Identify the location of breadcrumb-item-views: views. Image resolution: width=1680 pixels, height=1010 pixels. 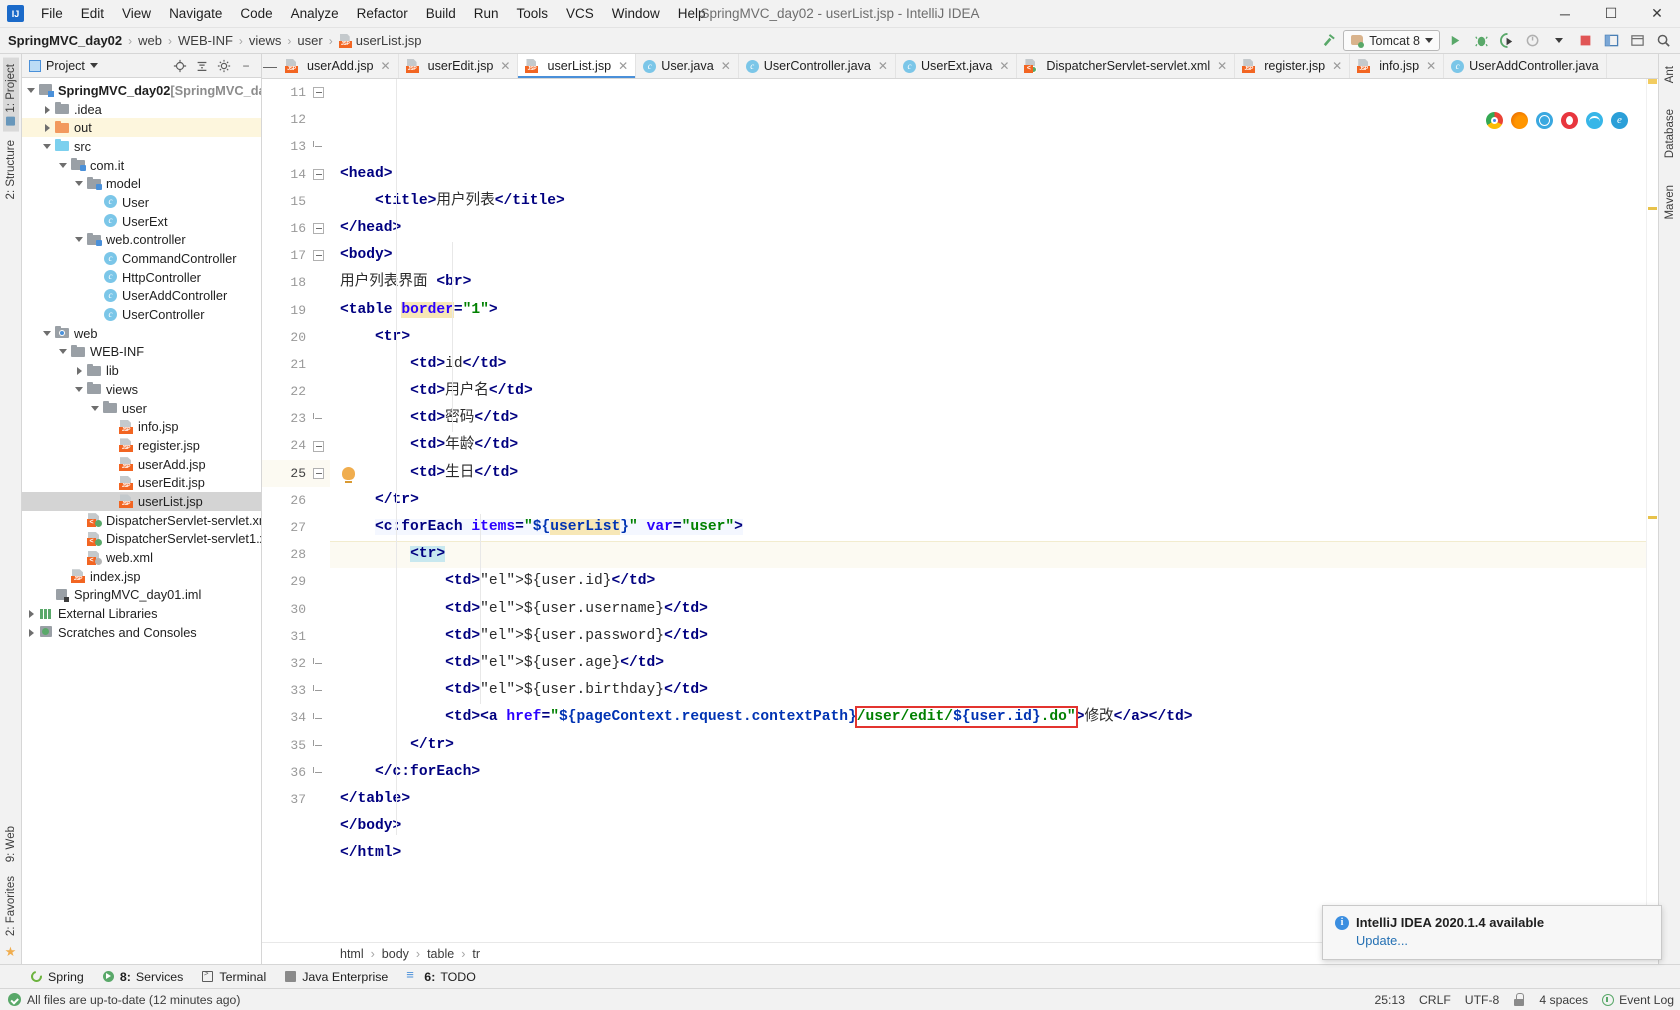
(265, 40).